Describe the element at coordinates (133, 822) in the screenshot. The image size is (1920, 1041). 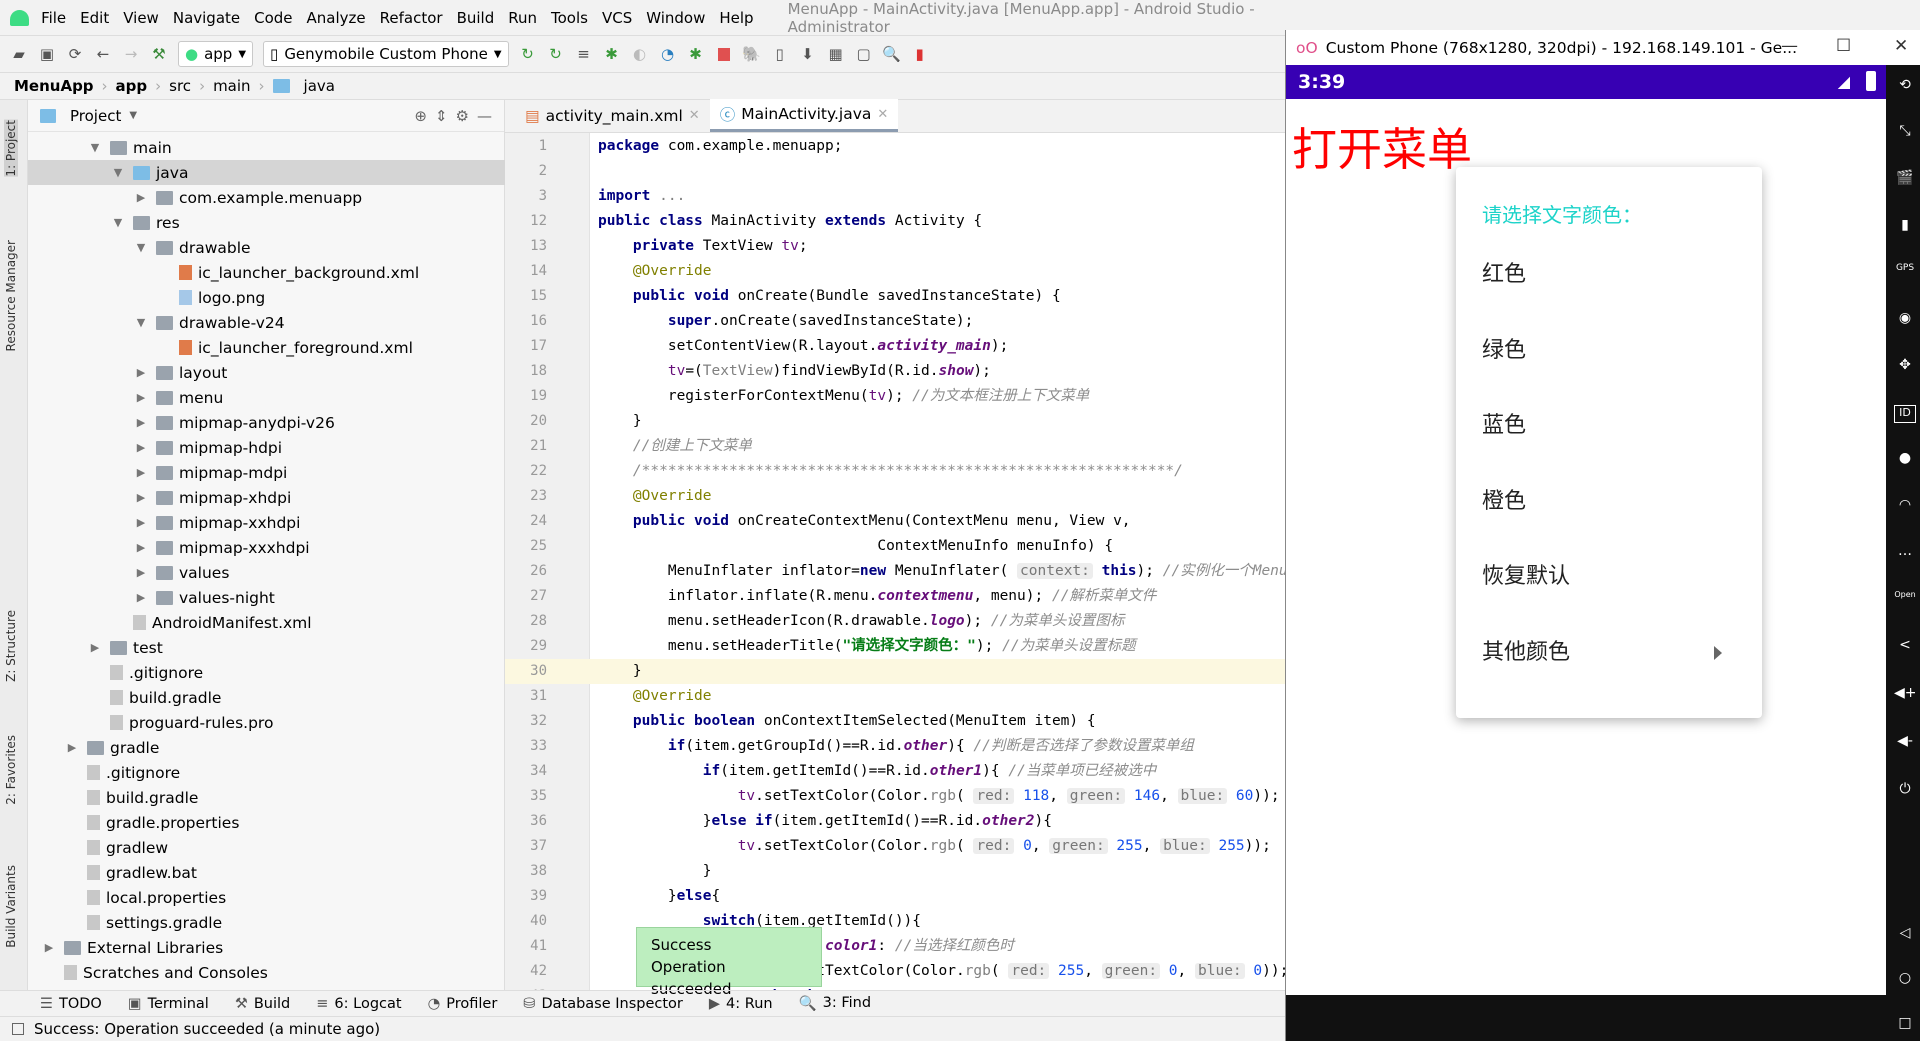
I see `tree-item: gradle.properties` at that location.